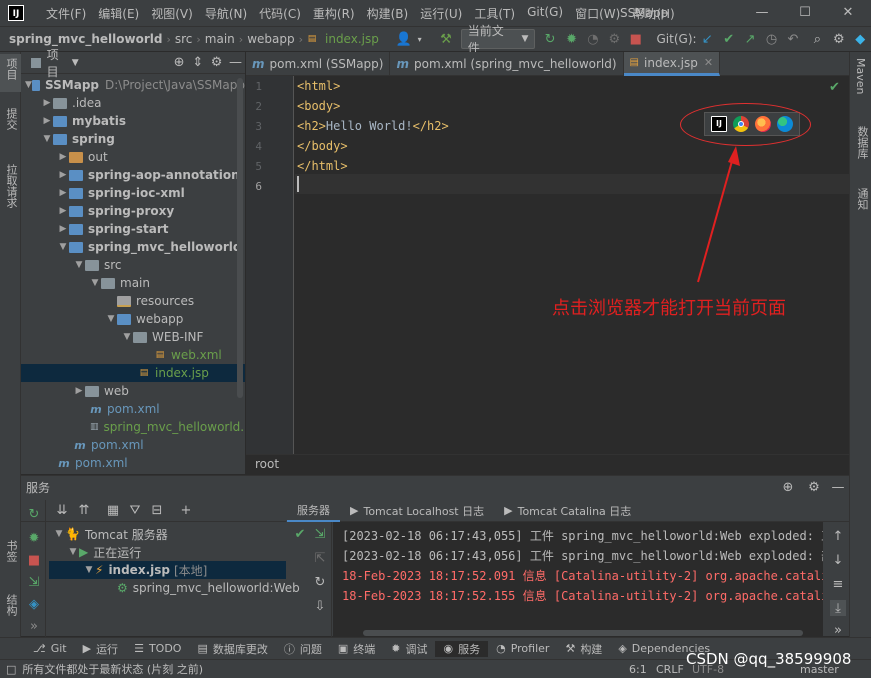 The width and height of the screenshot is (871, 678). Describe the element at coordinates (498, 39) in the screenshot. I see `run-configuration-select: 当前文件 ▼` at that location.